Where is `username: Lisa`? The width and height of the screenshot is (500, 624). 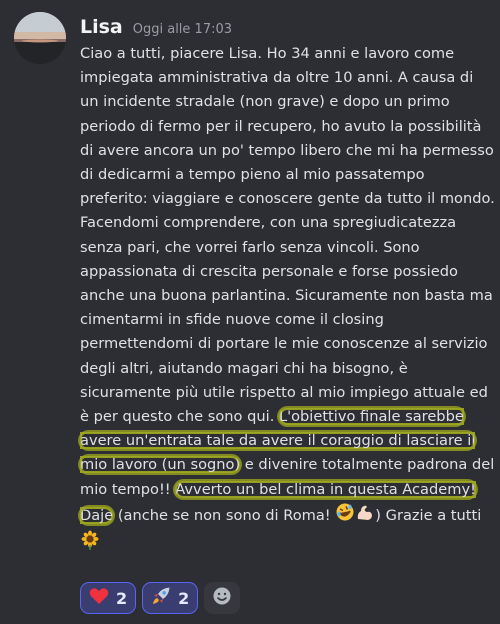 username: Lisa is located at coordinates (101, 27).